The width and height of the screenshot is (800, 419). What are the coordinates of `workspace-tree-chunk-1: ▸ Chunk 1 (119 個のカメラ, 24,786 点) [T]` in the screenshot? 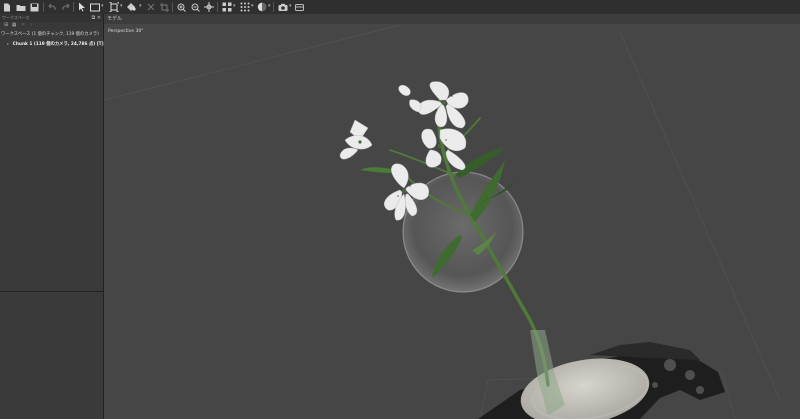 It's located at (55, 44).